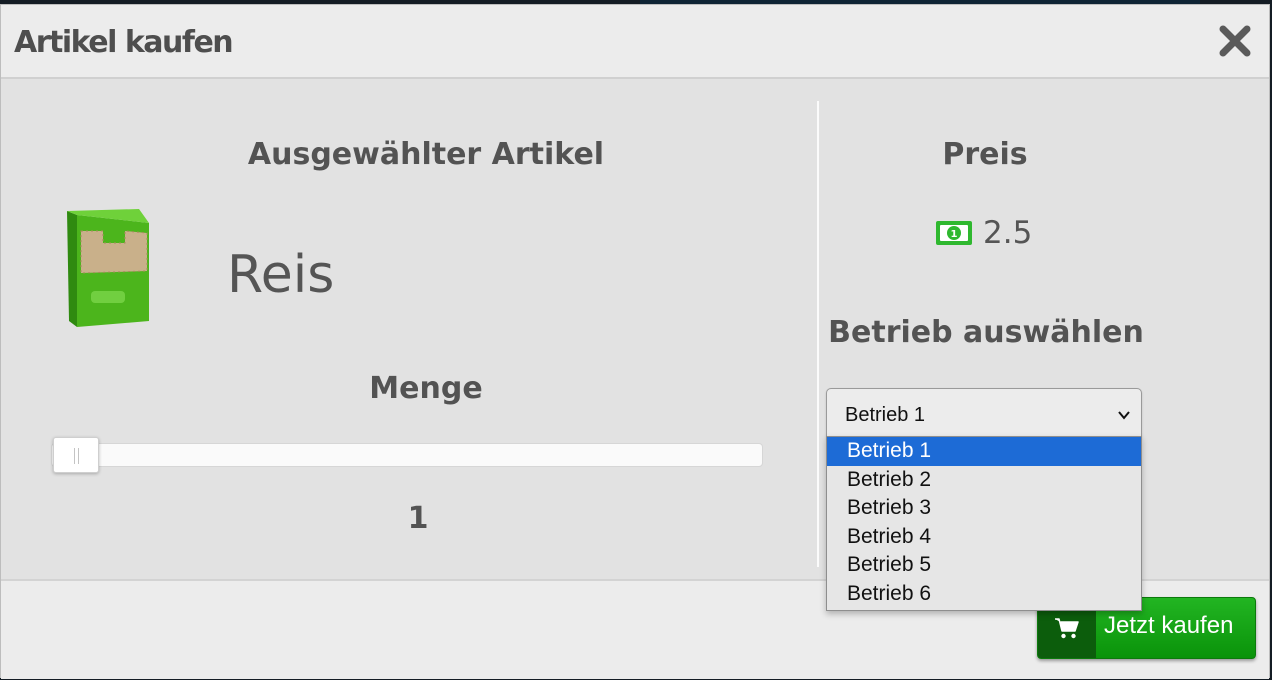 The height and width of the screenshot is (680, 1272). Describe the element at coordinates (281, 275) in the screenshot. I see `product-name: Reis` at that location.